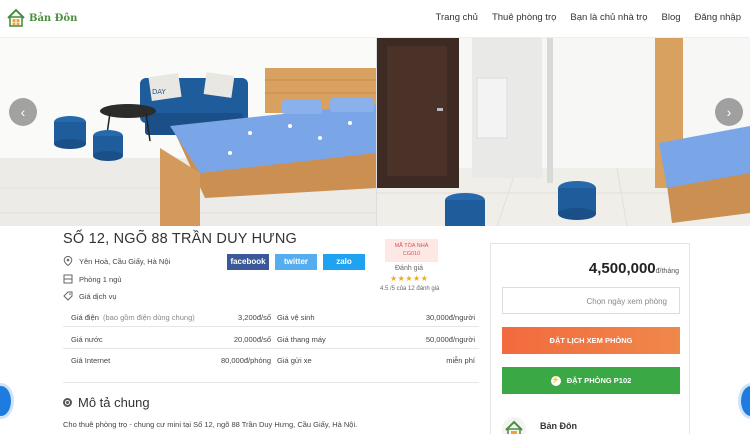  What do you see at coordinates (149, 317) in the screenshot?
I see `fee-note: (bao gồm điện dùng chung)` at bounding box center [149, 317].